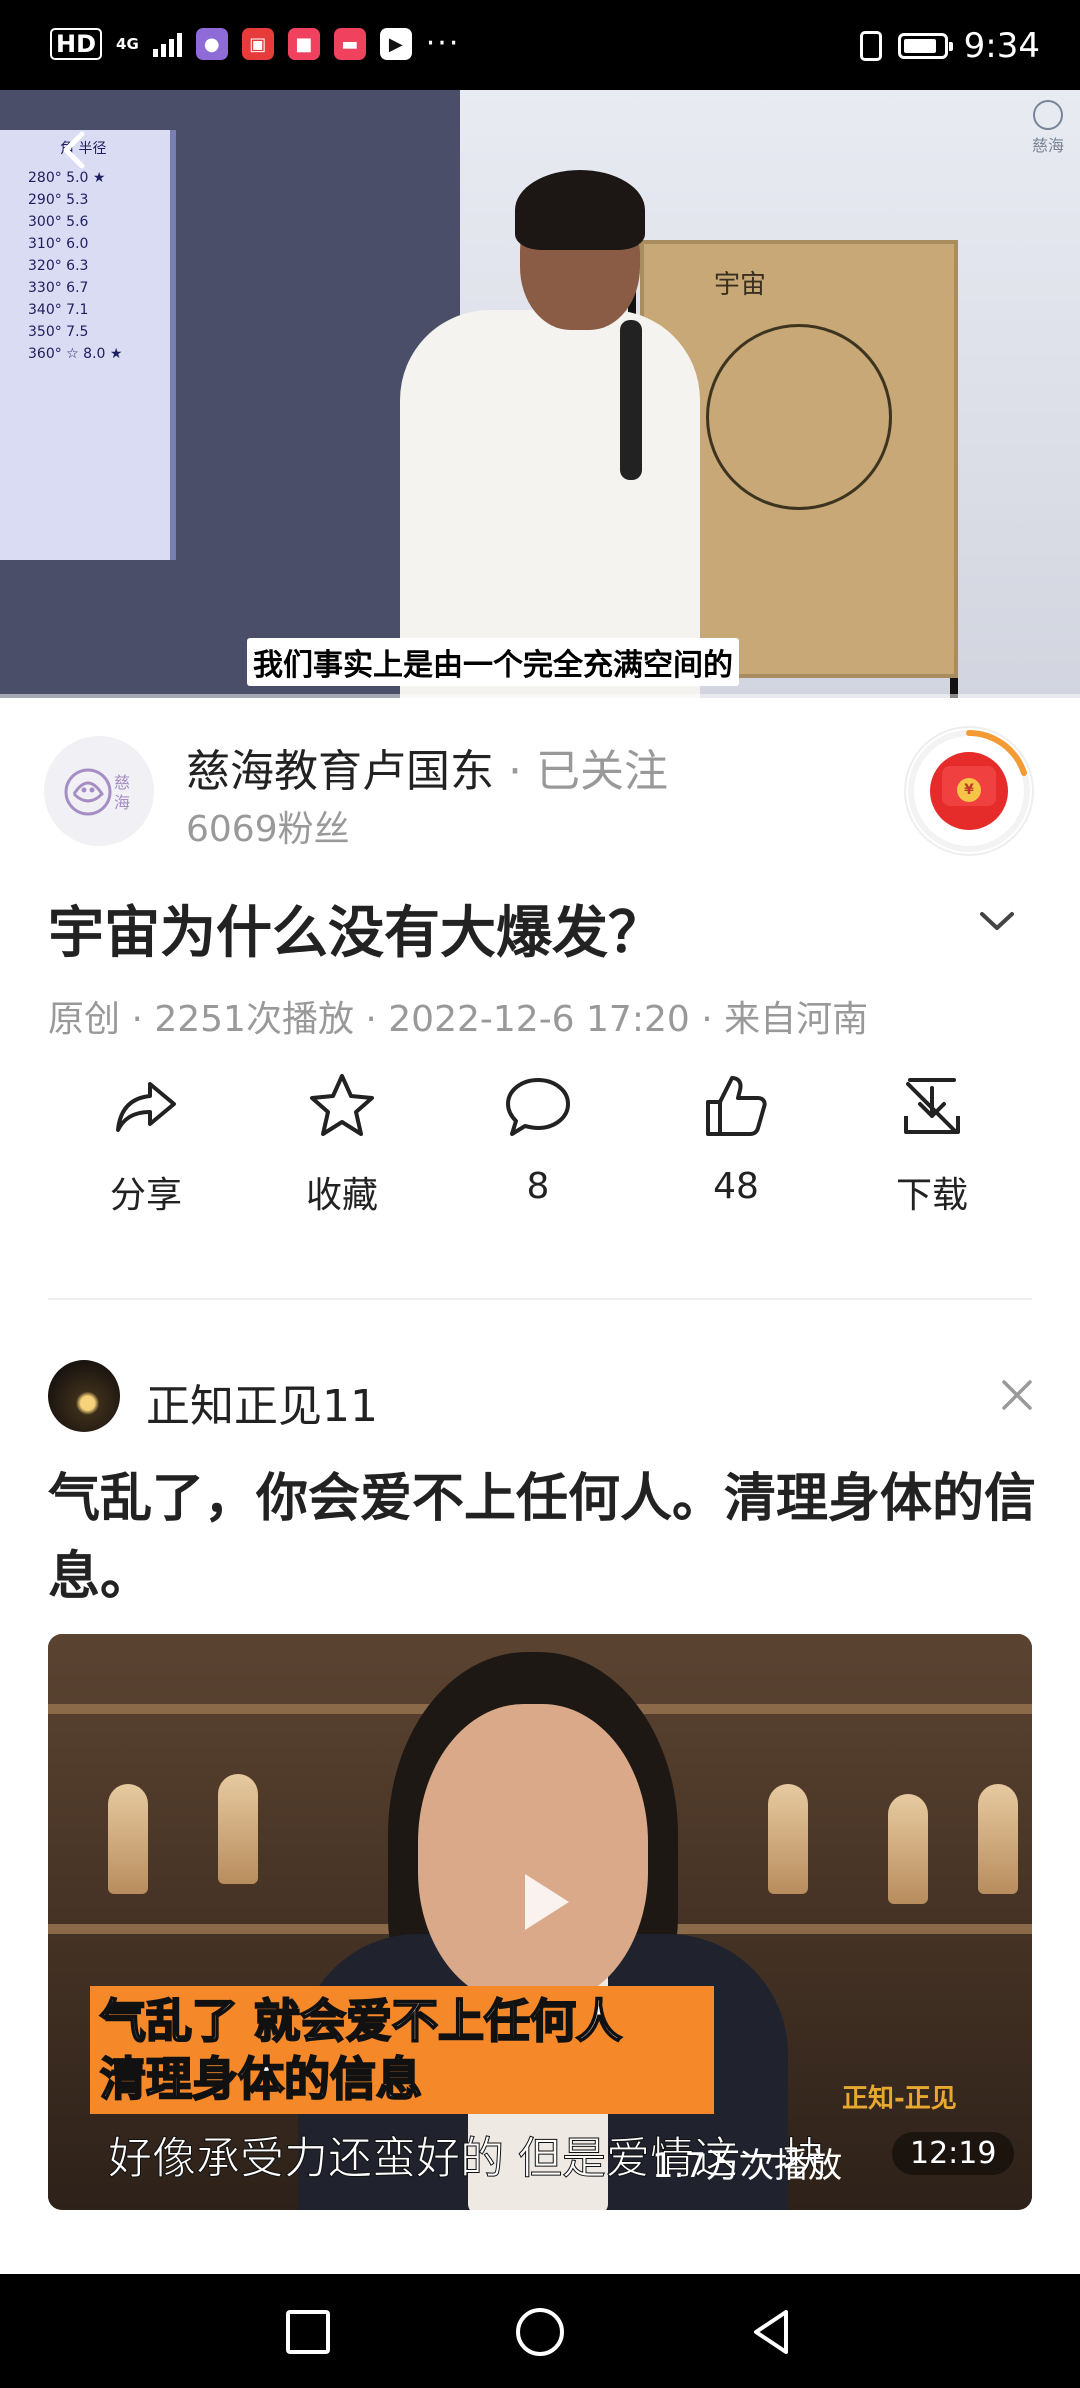 The width and height of the screenshot is (1080, 2388). Describe the element at coordinates (342, 1139) in the screenshot. I see `favorite-button: 收藏` at that location.